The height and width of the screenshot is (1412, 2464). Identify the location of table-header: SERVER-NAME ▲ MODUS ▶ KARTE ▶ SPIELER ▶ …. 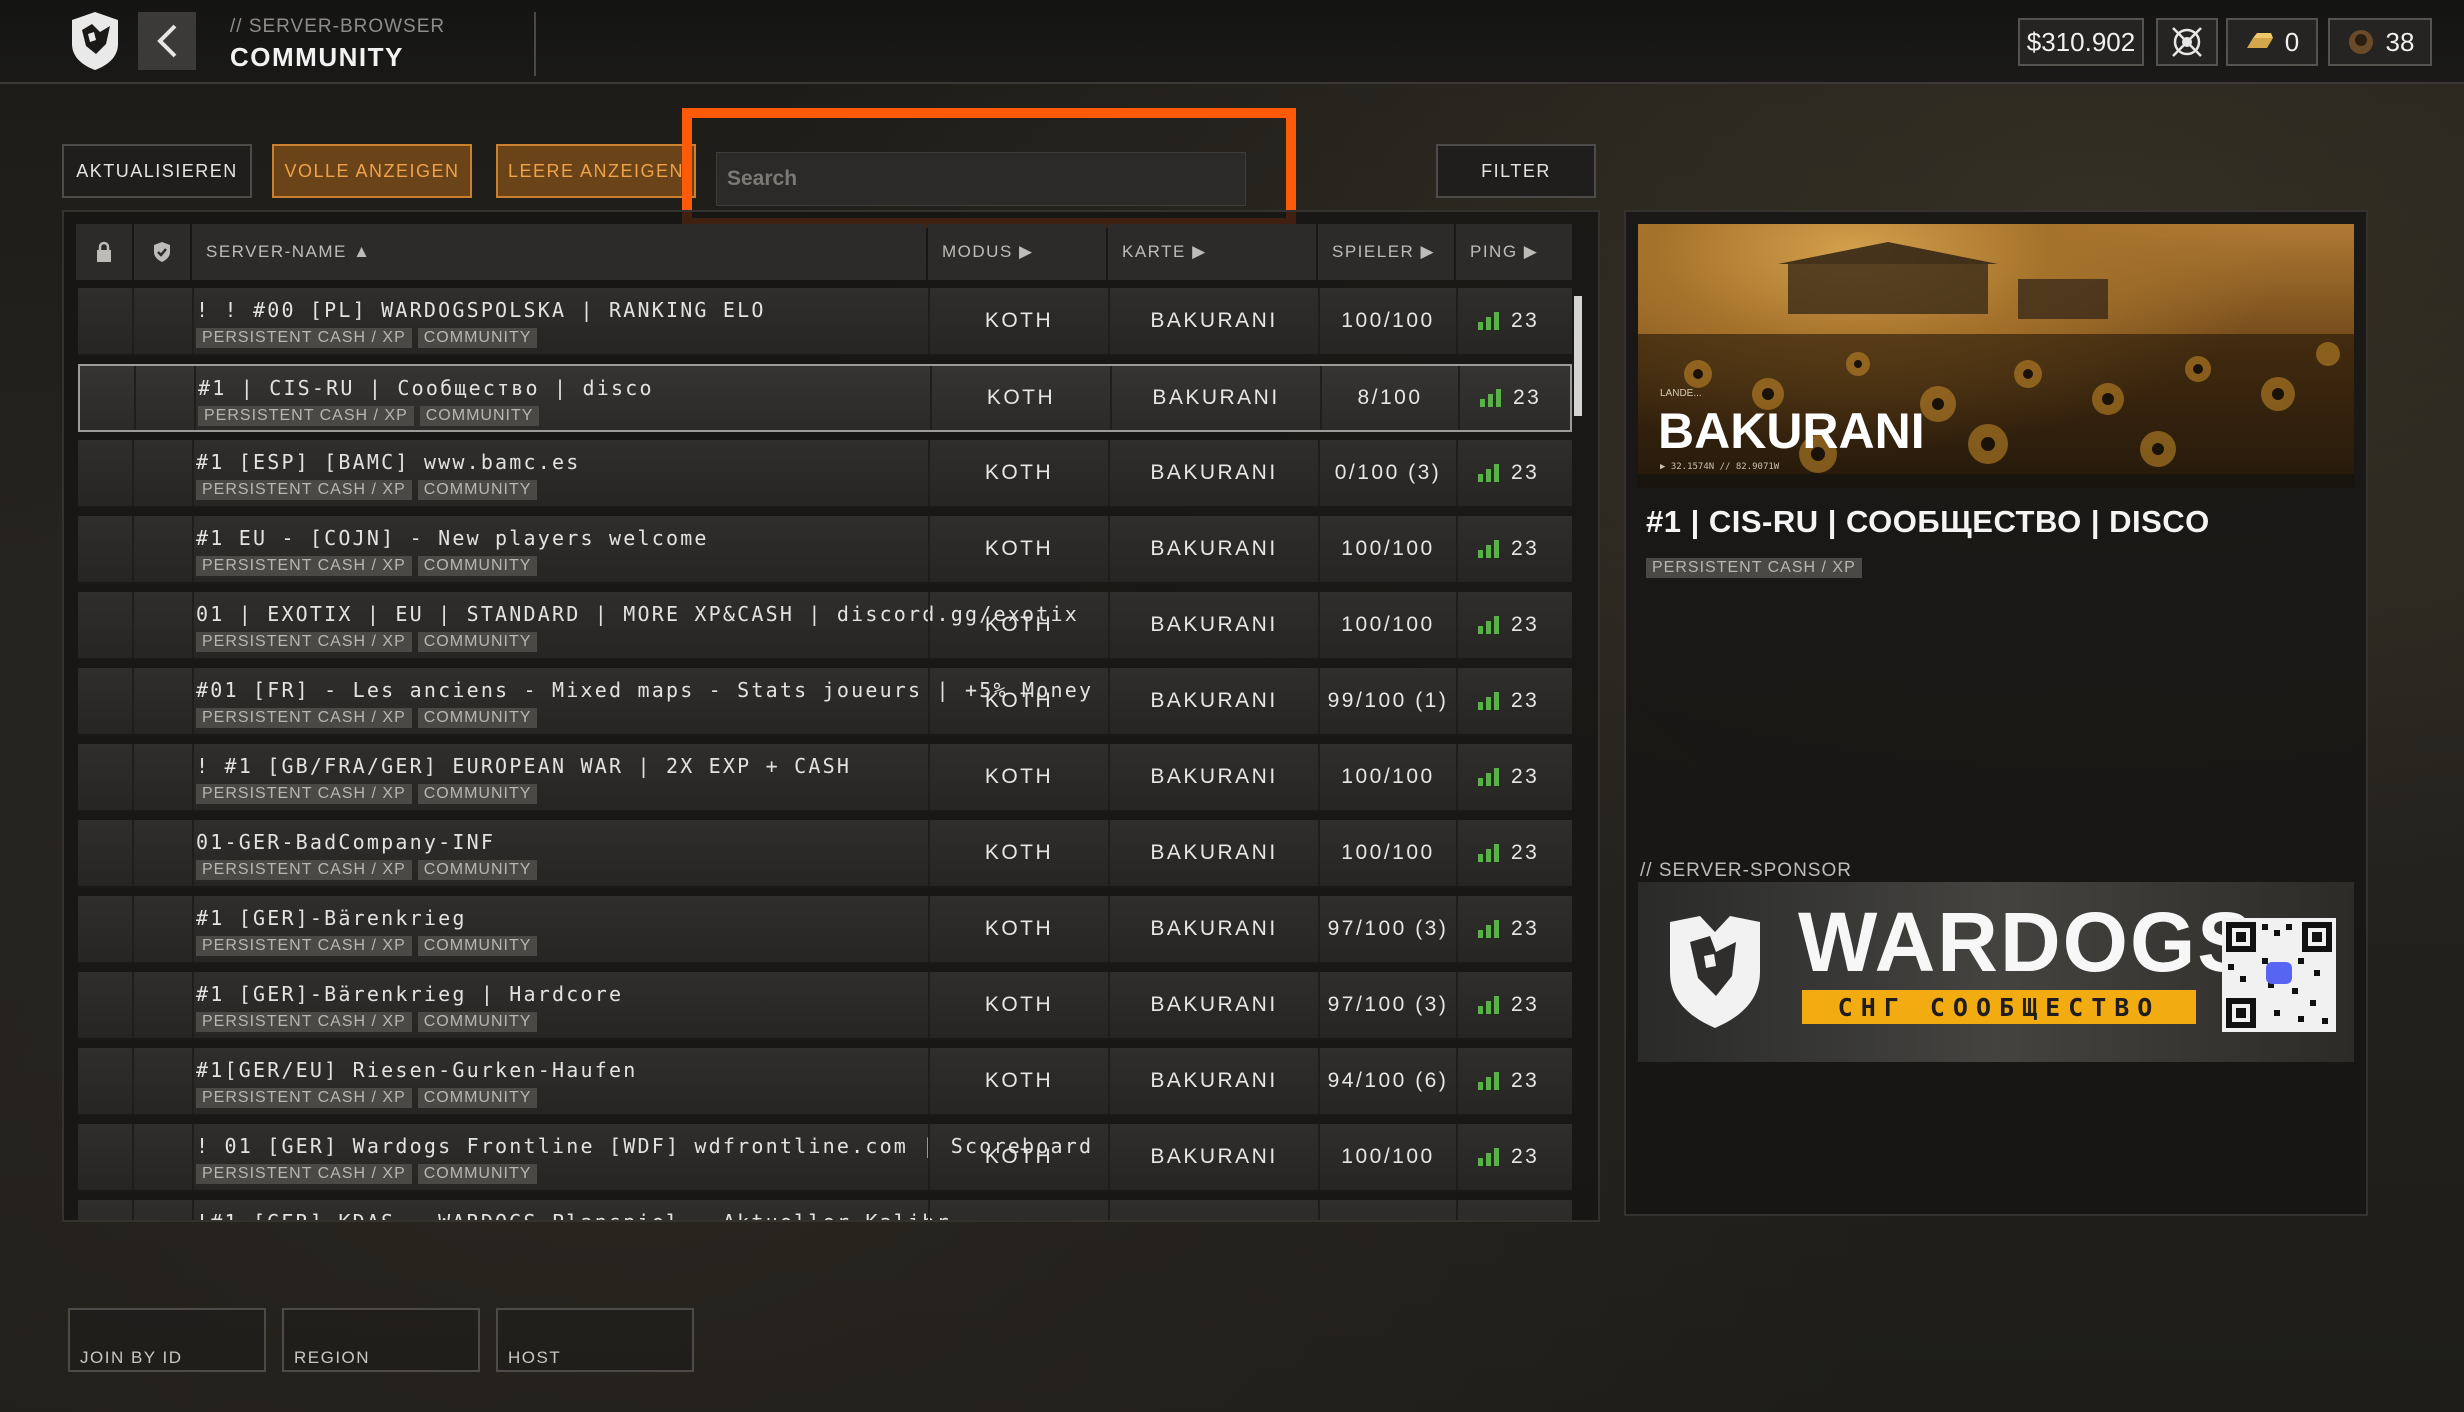
(826, 252).